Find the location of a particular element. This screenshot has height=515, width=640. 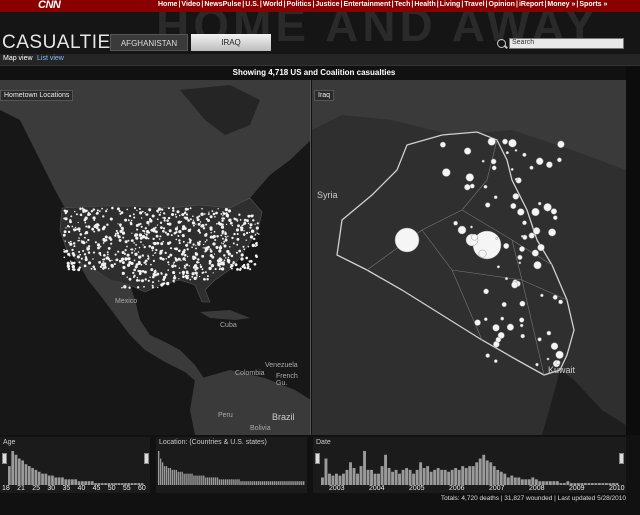

search-input: Search is located at coordinates (566, 43).